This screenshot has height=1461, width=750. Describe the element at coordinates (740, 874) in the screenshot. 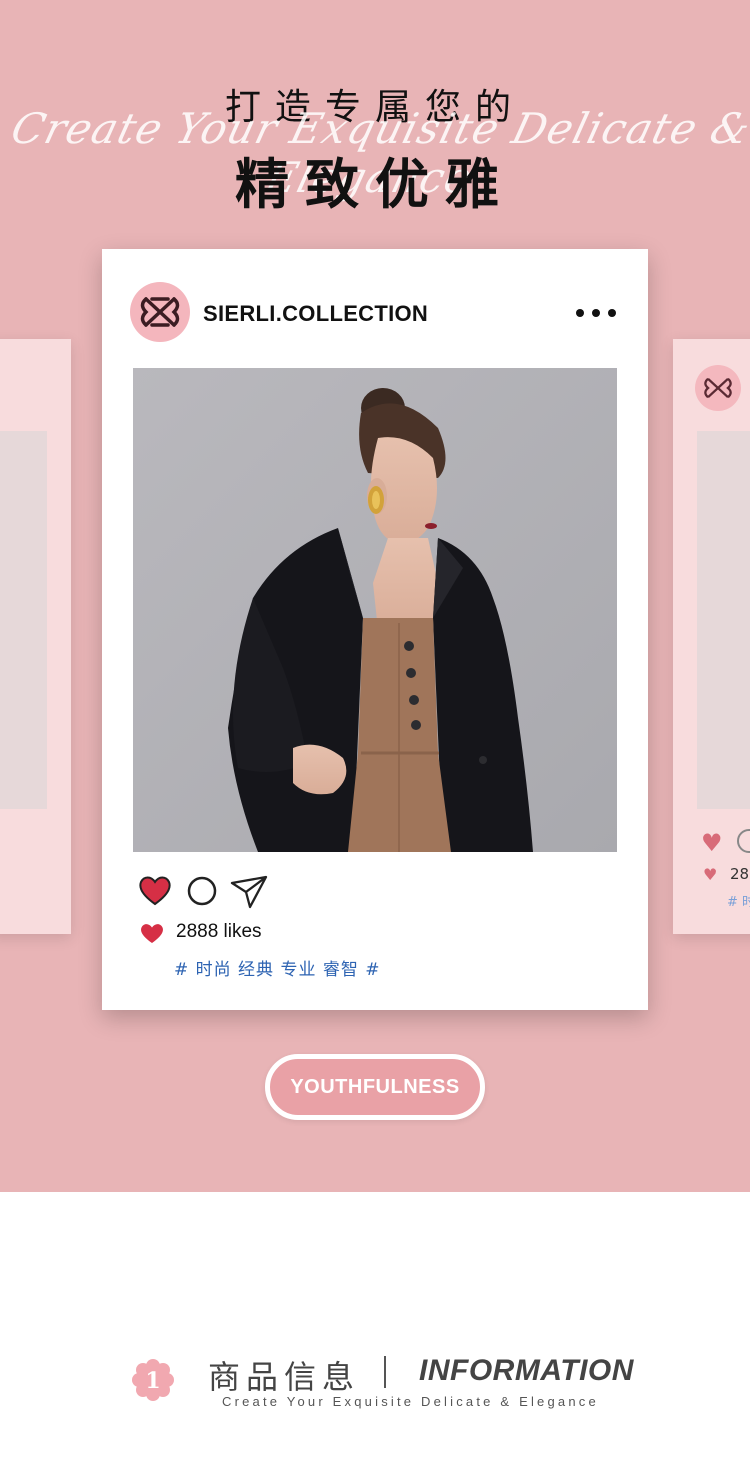

I see `side-likes-count: 288` at that location.